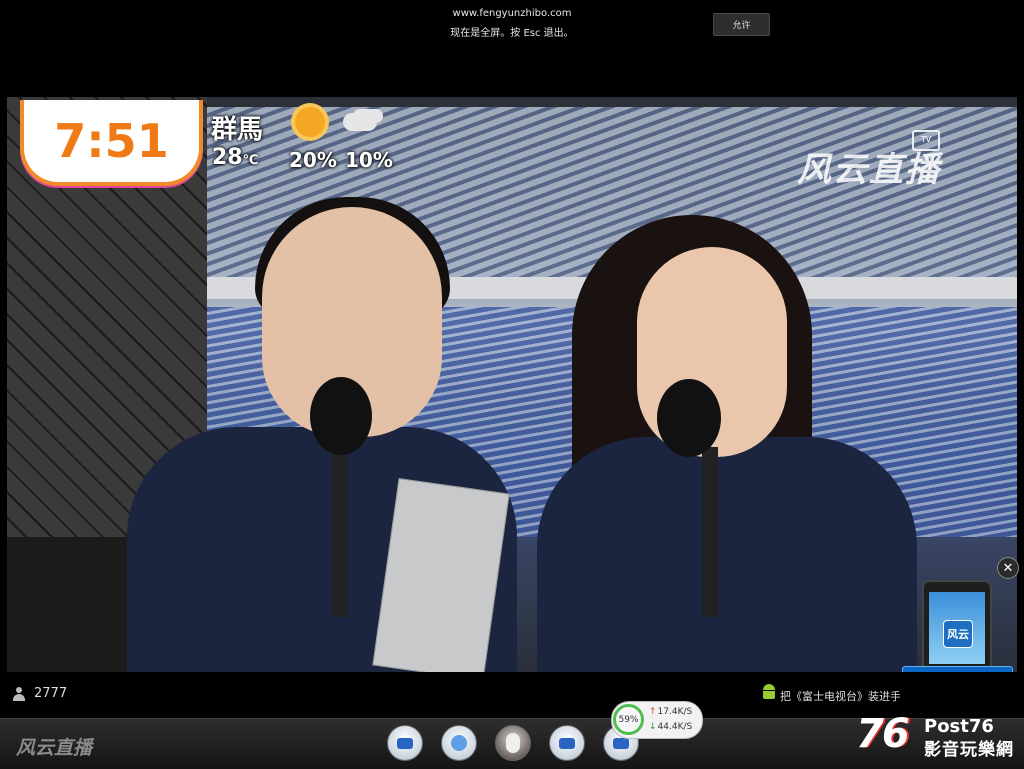 This screenshot has width=1024, height=769. What do you see at coordinates (671, 727) in the screenshot?
I see `download-speed: 44.4K/S` at bounding box center [671, 727].